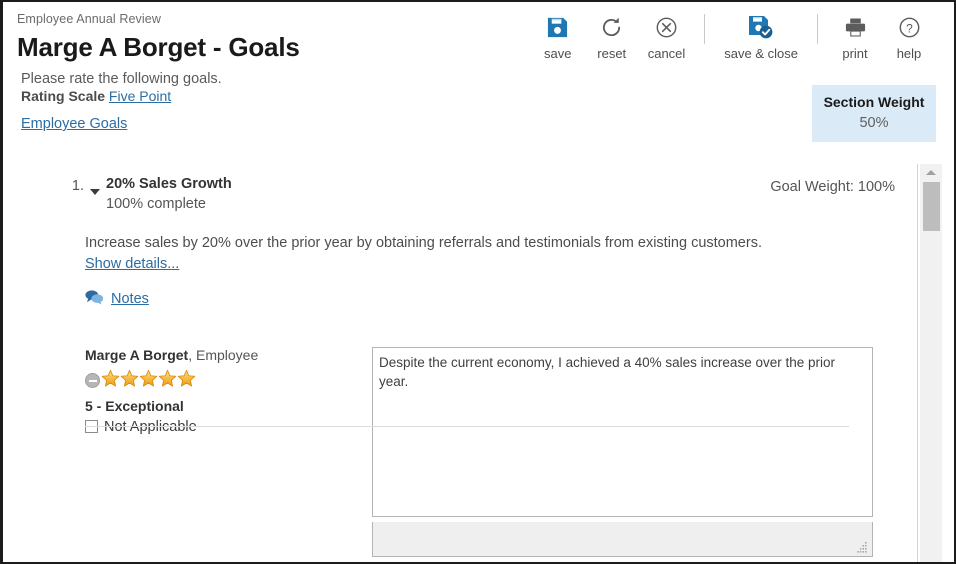 The height and width of the screenshot is (564, 956). I want to click on employee-goals-link: Employee Goals, so click(74, 124).